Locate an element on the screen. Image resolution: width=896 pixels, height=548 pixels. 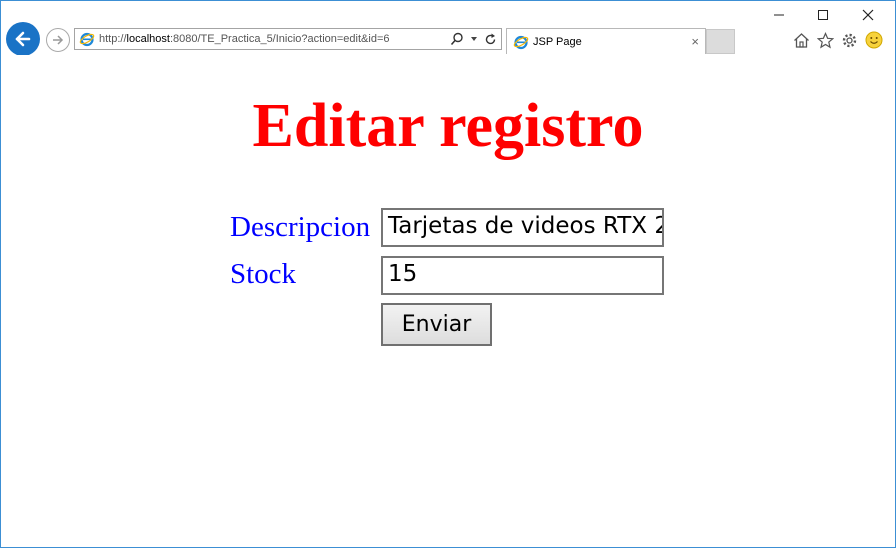
close-icon is located at coordinates (868, 15).